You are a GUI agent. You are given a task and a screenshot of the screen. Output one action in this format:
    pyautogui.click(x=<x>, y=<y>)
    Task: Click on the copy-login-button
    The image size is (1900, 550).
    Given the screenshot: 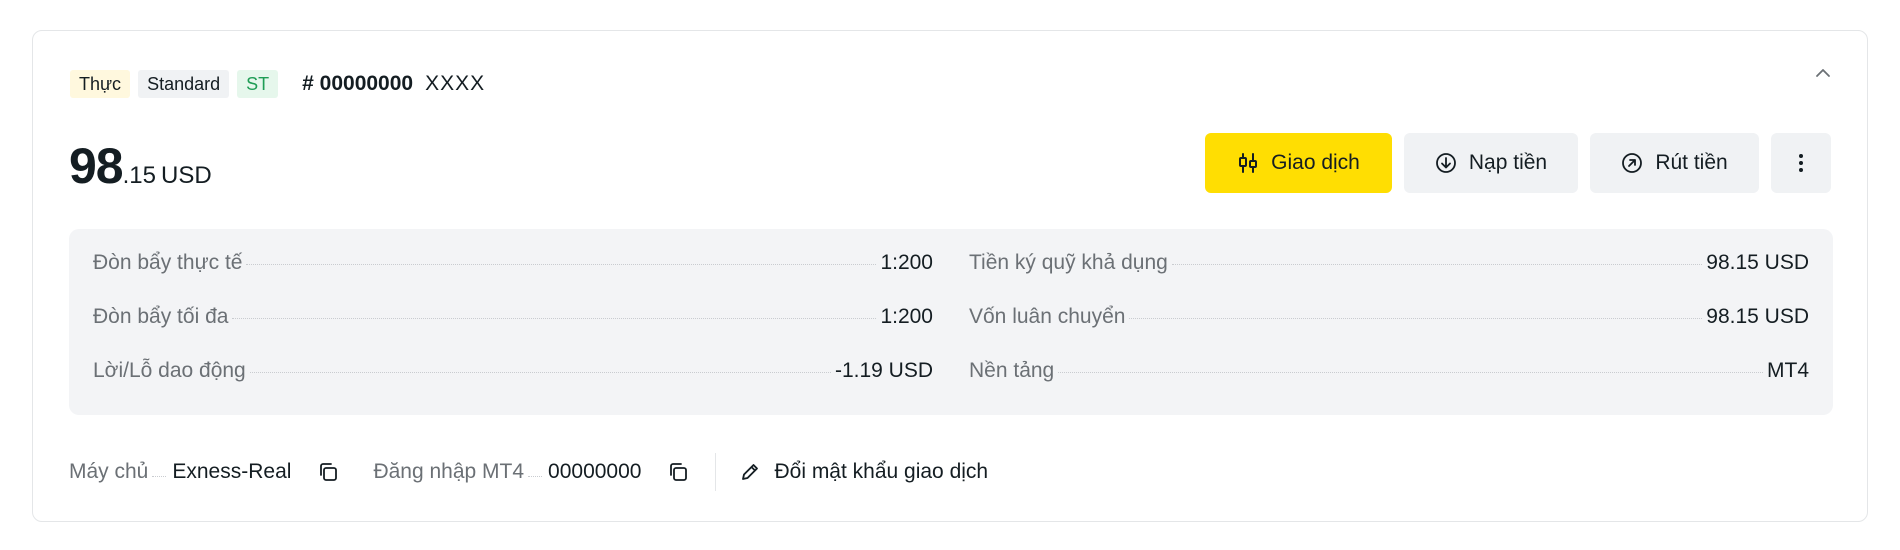 What is the action you would take?
    pyautogui.click(x=678, y=472)
    